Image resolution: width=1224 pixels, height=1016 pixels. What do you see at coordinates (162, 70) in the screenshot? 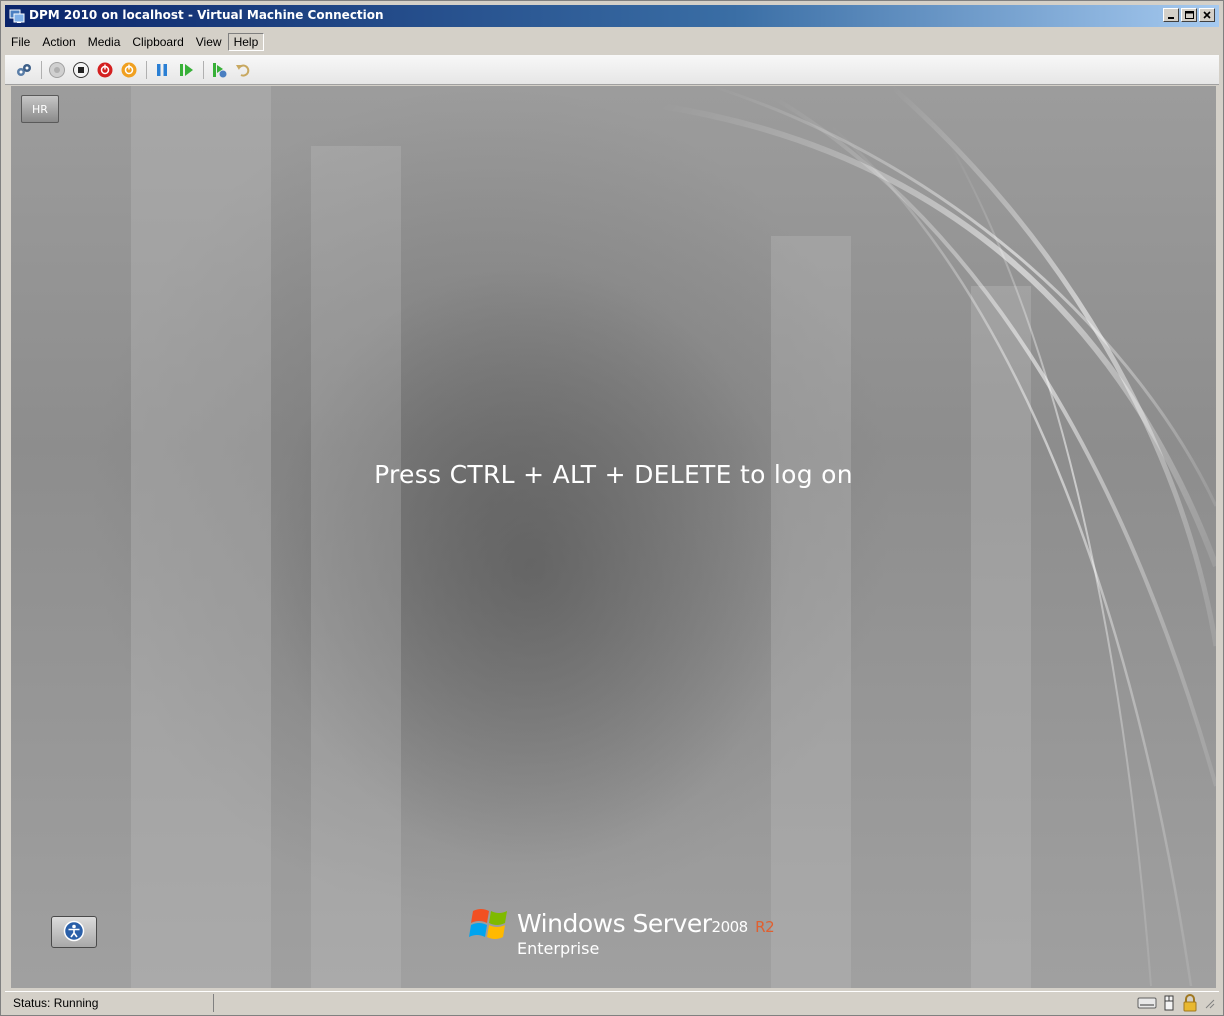
I see `pause-icon` at bounding box center [162, 70].